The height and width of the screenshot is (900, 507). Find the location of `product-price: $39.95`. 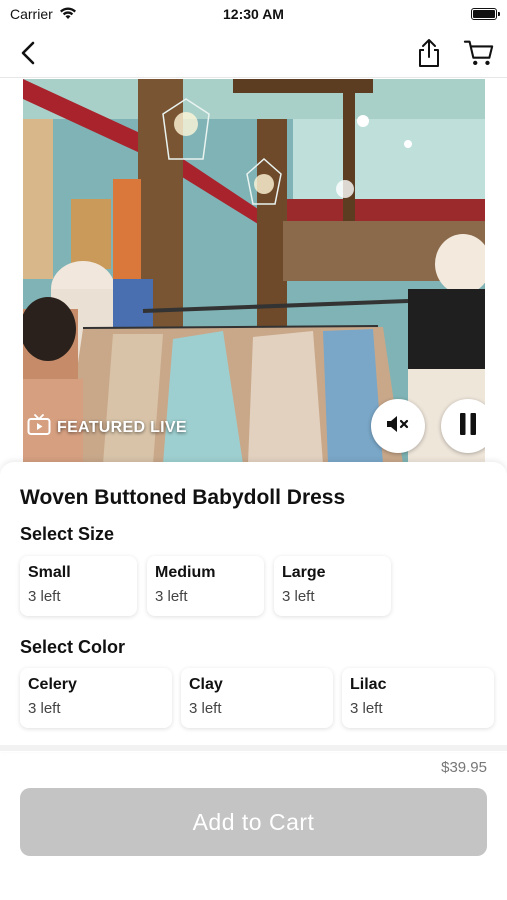

product-price: $39.95 is located at coordinates (464, 767).